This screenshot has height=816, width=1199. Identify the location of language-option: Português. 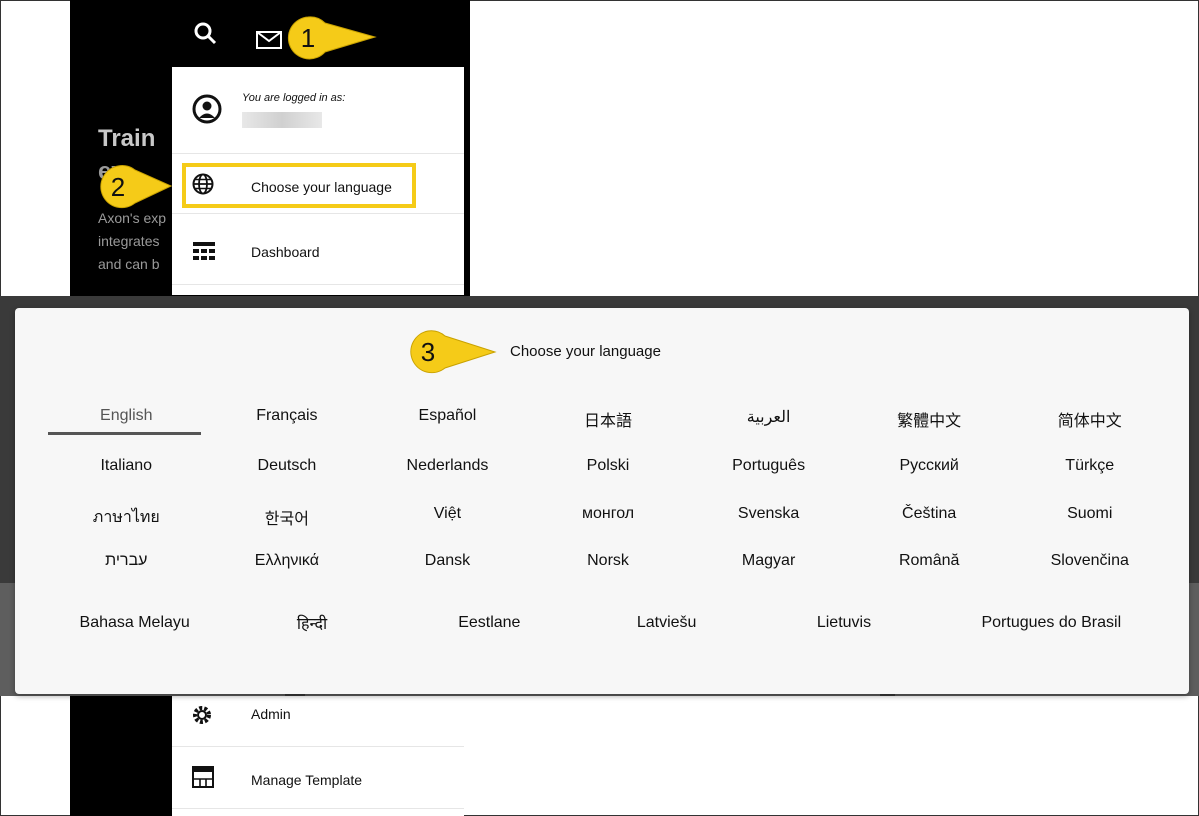
(768, 466).